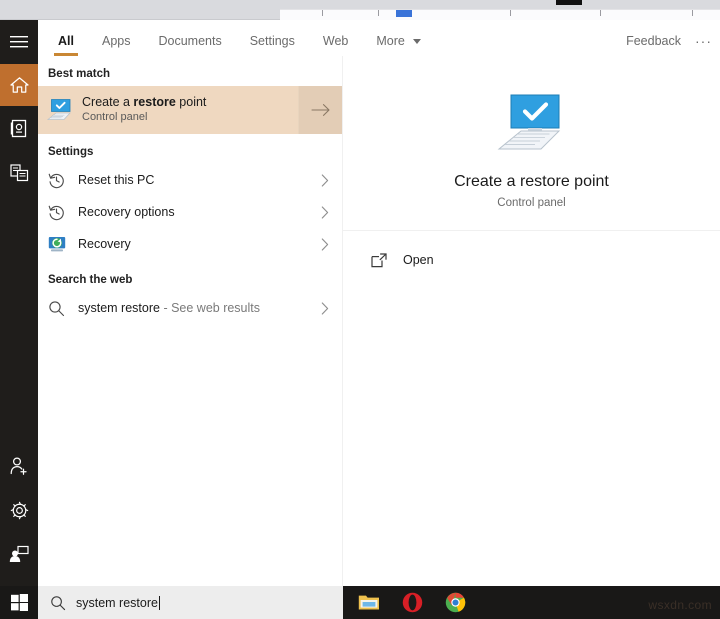 The height and width of the screenshot is (619, 720). I want to click on result-item-reset-this-pc: Reset this PC, so click(190, 180).